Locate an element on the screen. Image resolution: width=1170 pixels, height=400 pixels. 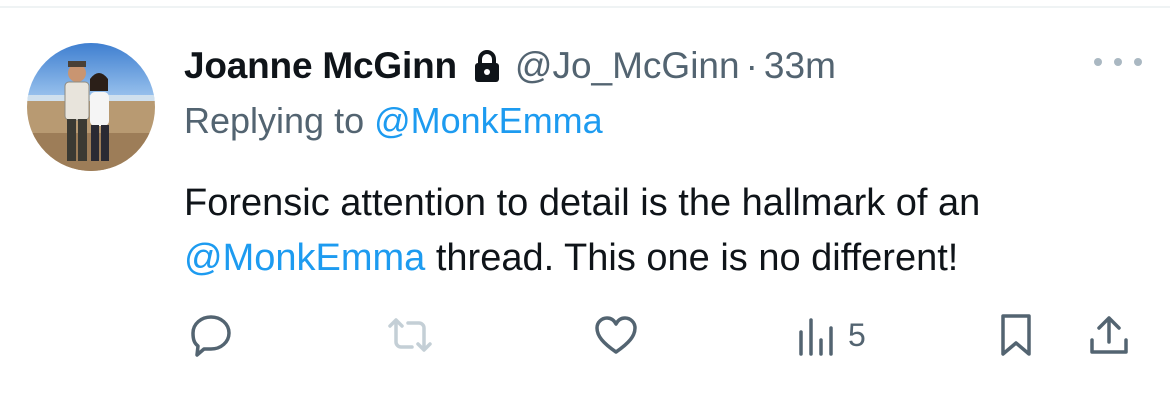
like-button is located at coordinates (616, 335).